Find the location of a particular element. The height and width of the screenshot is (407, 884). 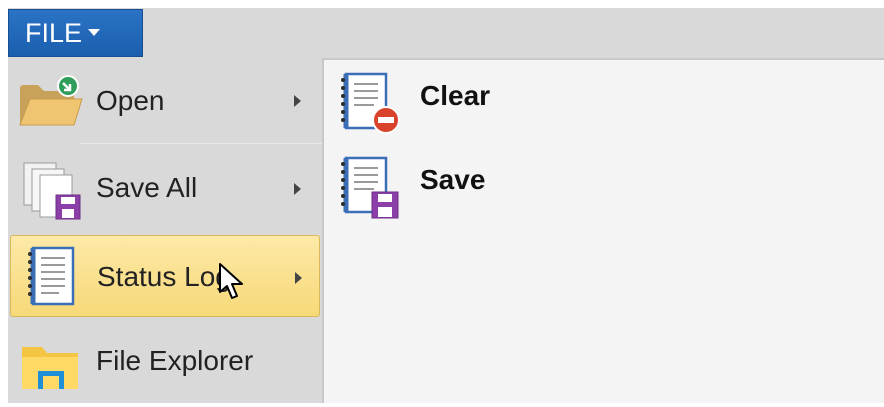

menu-item-label: Save All is located at coordinates (147, 187).